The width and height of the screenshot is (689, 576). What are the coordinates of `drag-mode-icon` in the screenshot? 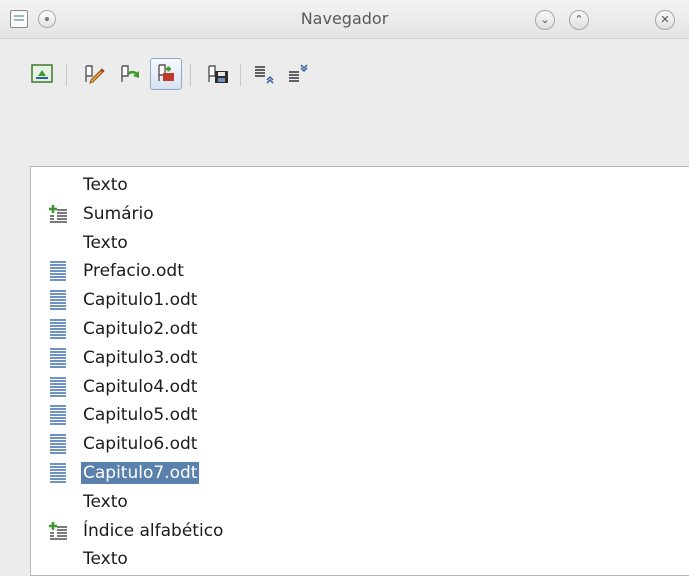 It's located at (166, 72).